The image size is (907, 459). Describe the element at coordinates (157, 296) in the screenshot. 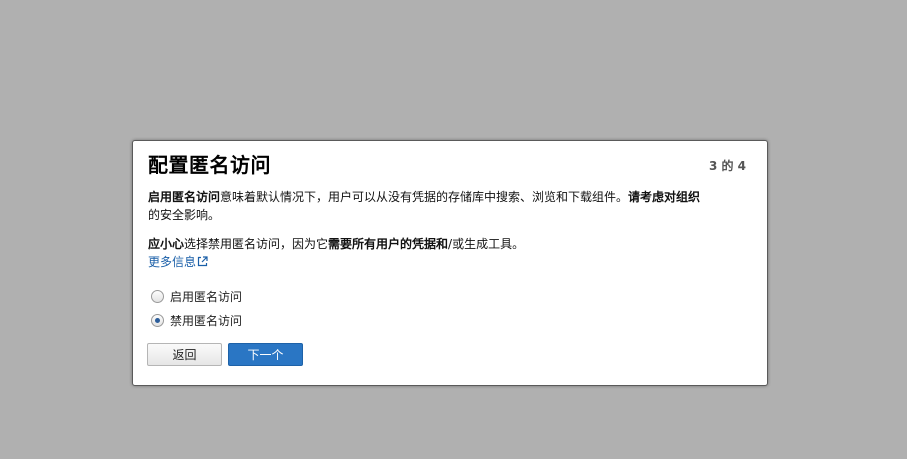

I see `radio-button-unchecked` at that location.